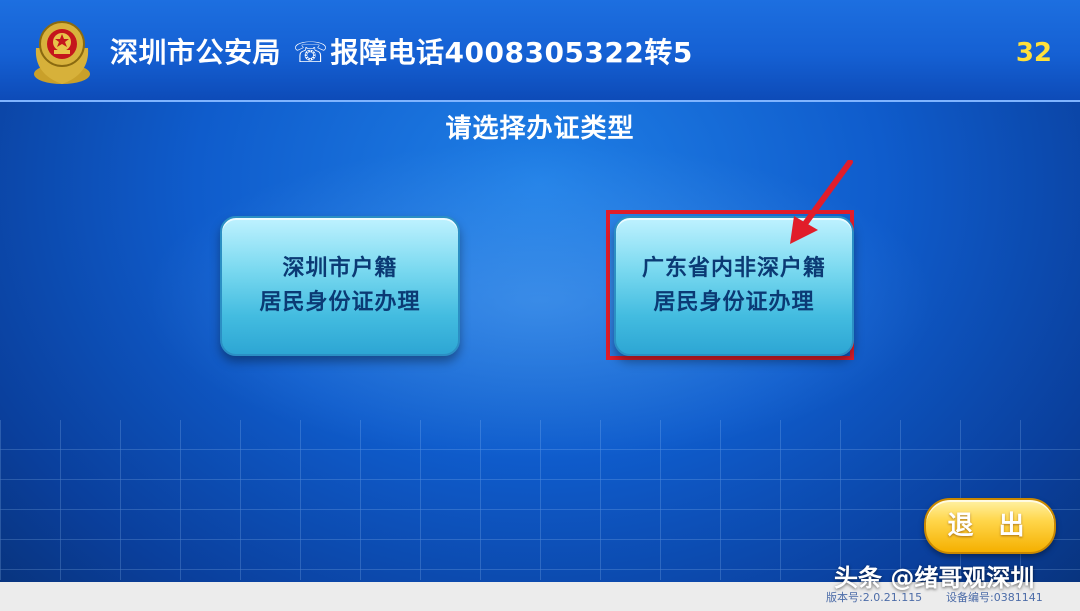  What do you see at coordinates (994, 597) in the screenshot?
I see `device-id-label: 设备编号:0381141` at bounding box center [994, 597].